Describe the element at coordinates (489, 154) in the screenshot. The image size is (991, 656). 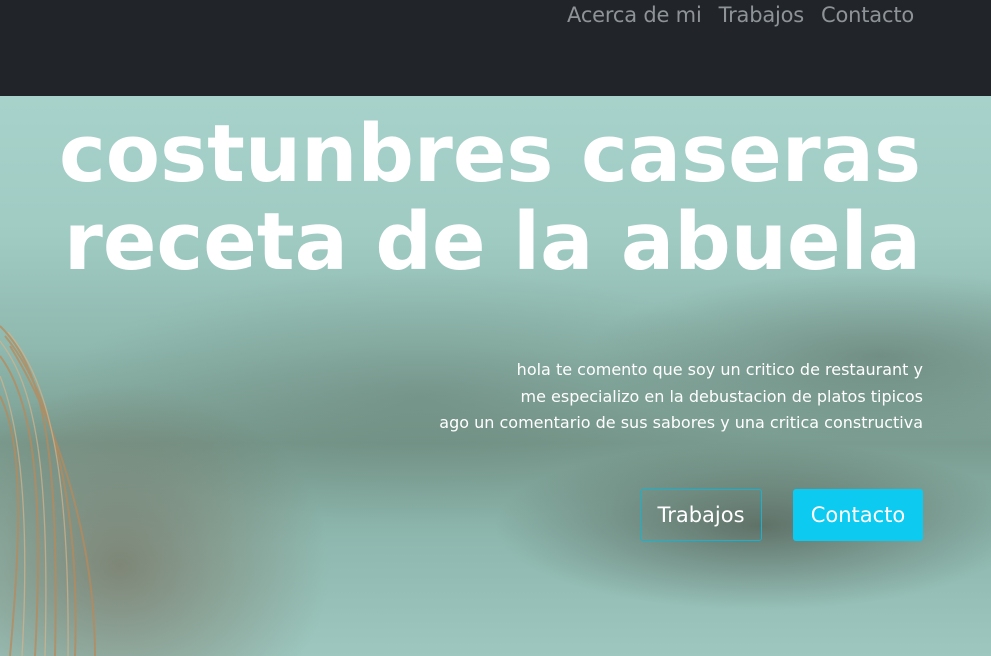
I see `hero-title-line-1: costunbres caseras` at that location.